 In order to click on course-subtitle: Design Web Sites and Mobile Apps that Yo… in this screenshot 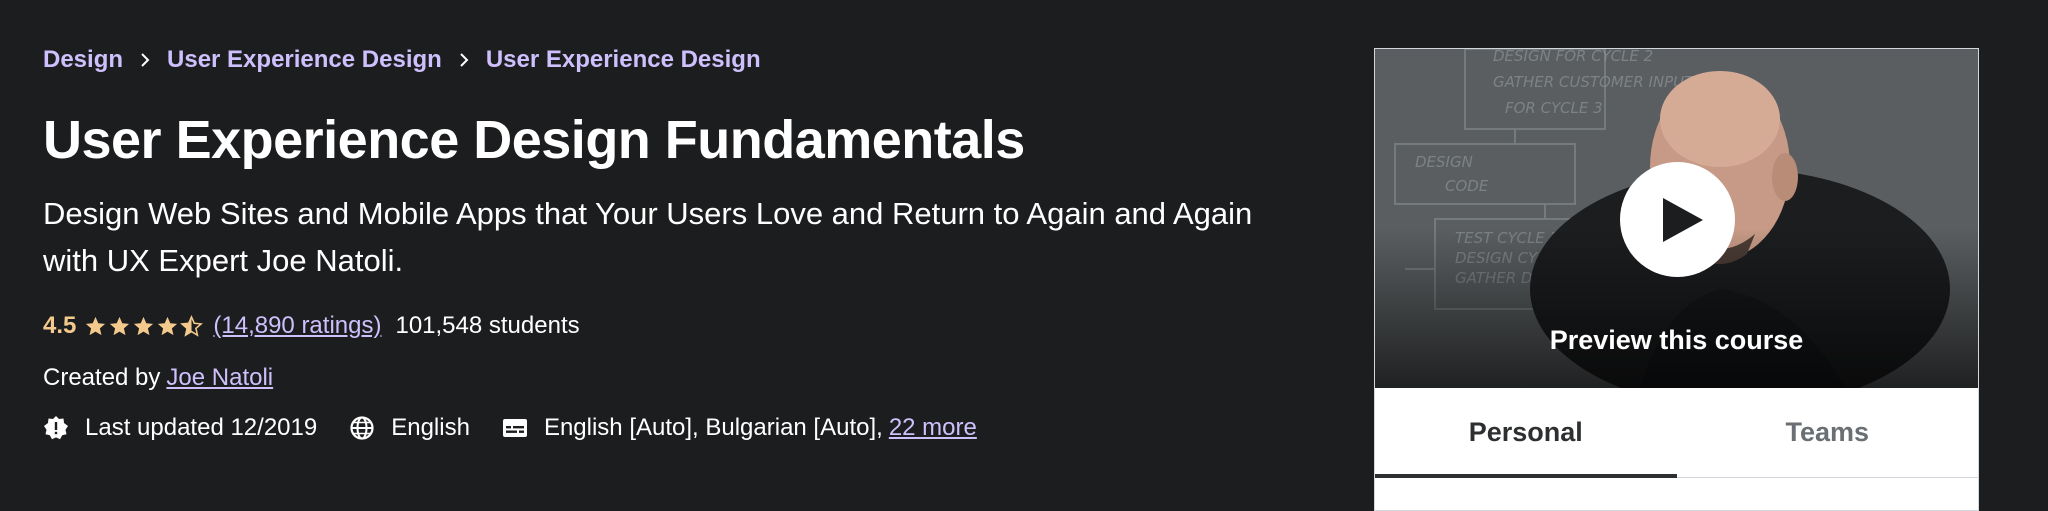, I will do `click(648, 237)`.